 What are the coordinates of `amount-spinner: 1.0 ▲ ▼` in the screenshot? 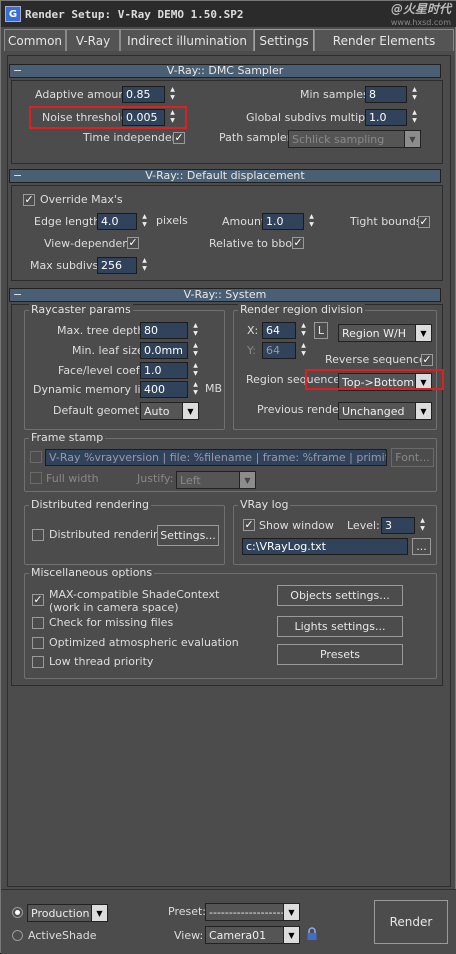 It's located at (289, 221).